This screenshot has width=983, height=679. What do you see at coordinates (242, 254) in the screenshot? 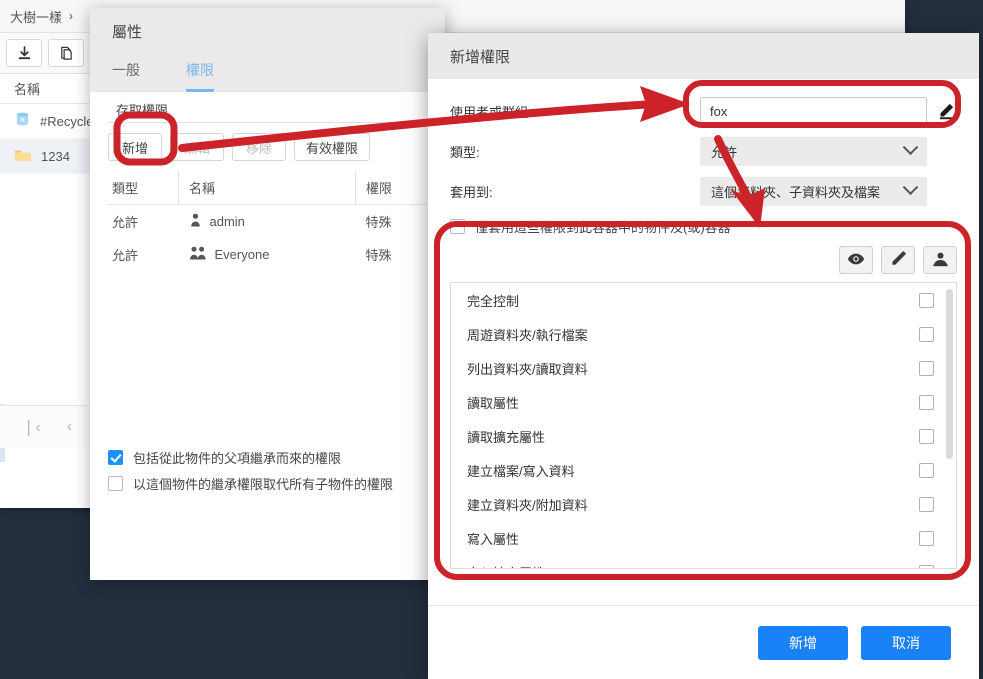
I see `cell-name-label: Everyone` at bounding box center [242, 254].